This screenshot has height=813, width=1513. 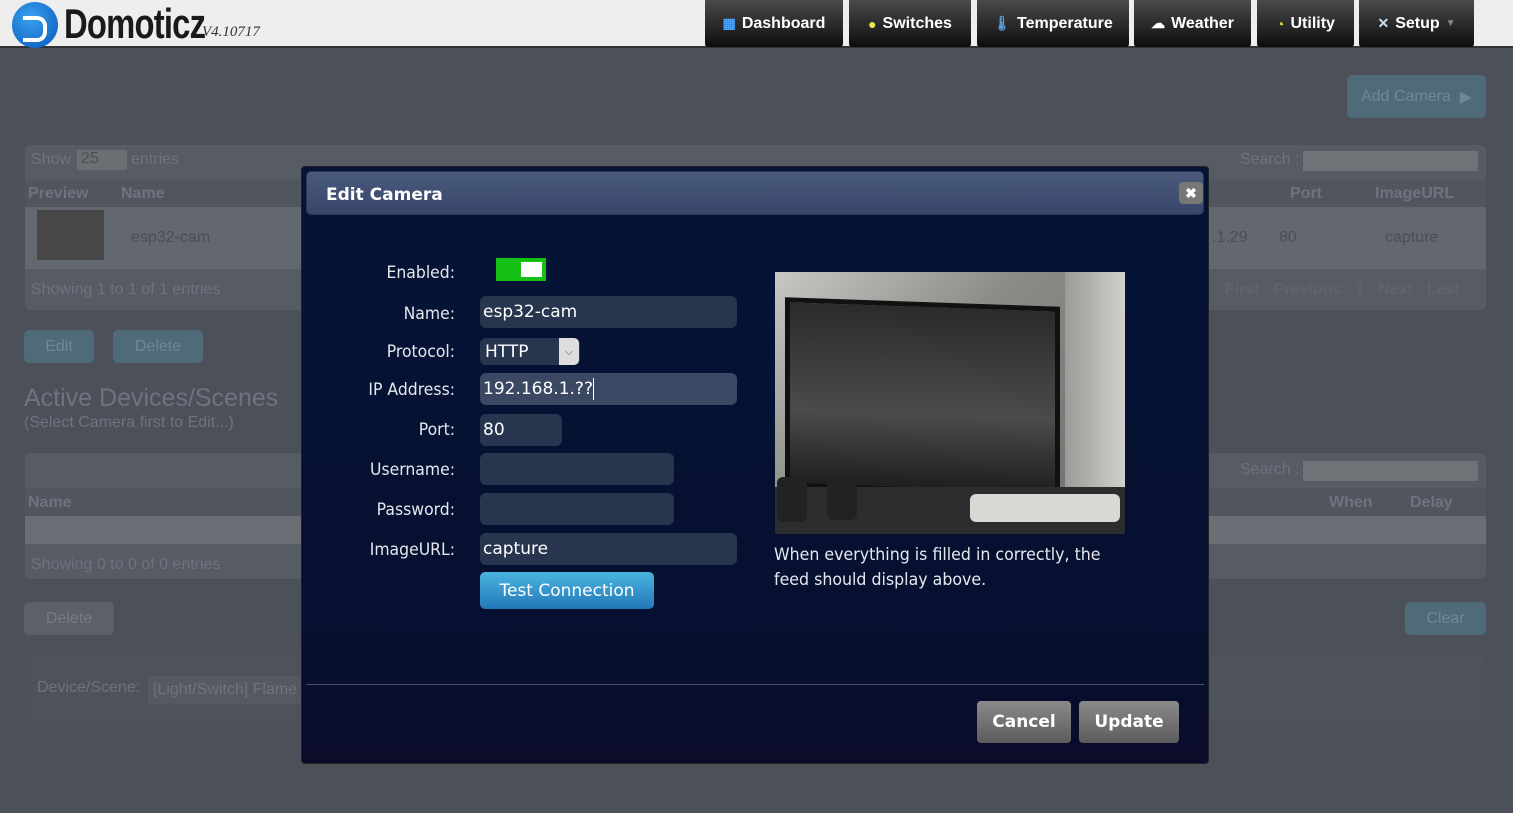 What do you see at coordinates (384, 195) in the screenshot?
I see `dialog-title: Edit Camera` at bounding box center [384, 195].